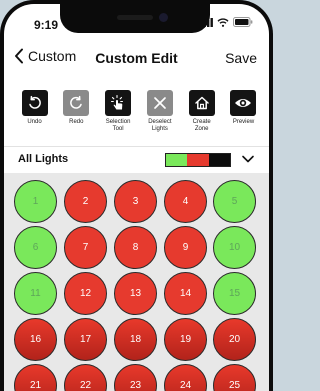 This screenshot has width=320, height=391. Describe the element at coordinates (118, 125) in the screenshot. I see `selection-tool-label: Selection Tool` at that location.